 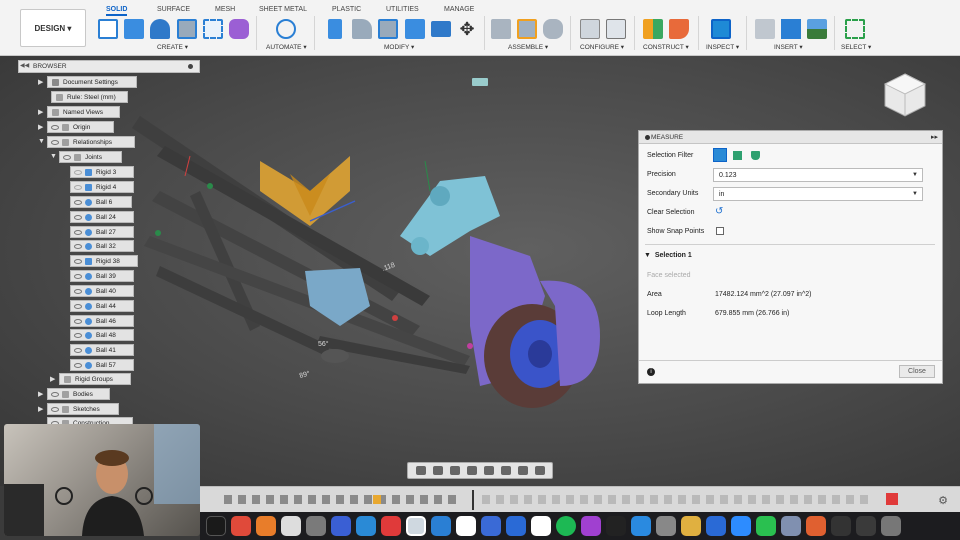 What do you see at coordinates (102, 321) in the screenshot?
I see `browser-item-joint: Ball 46` at bounding box center [102, 321].